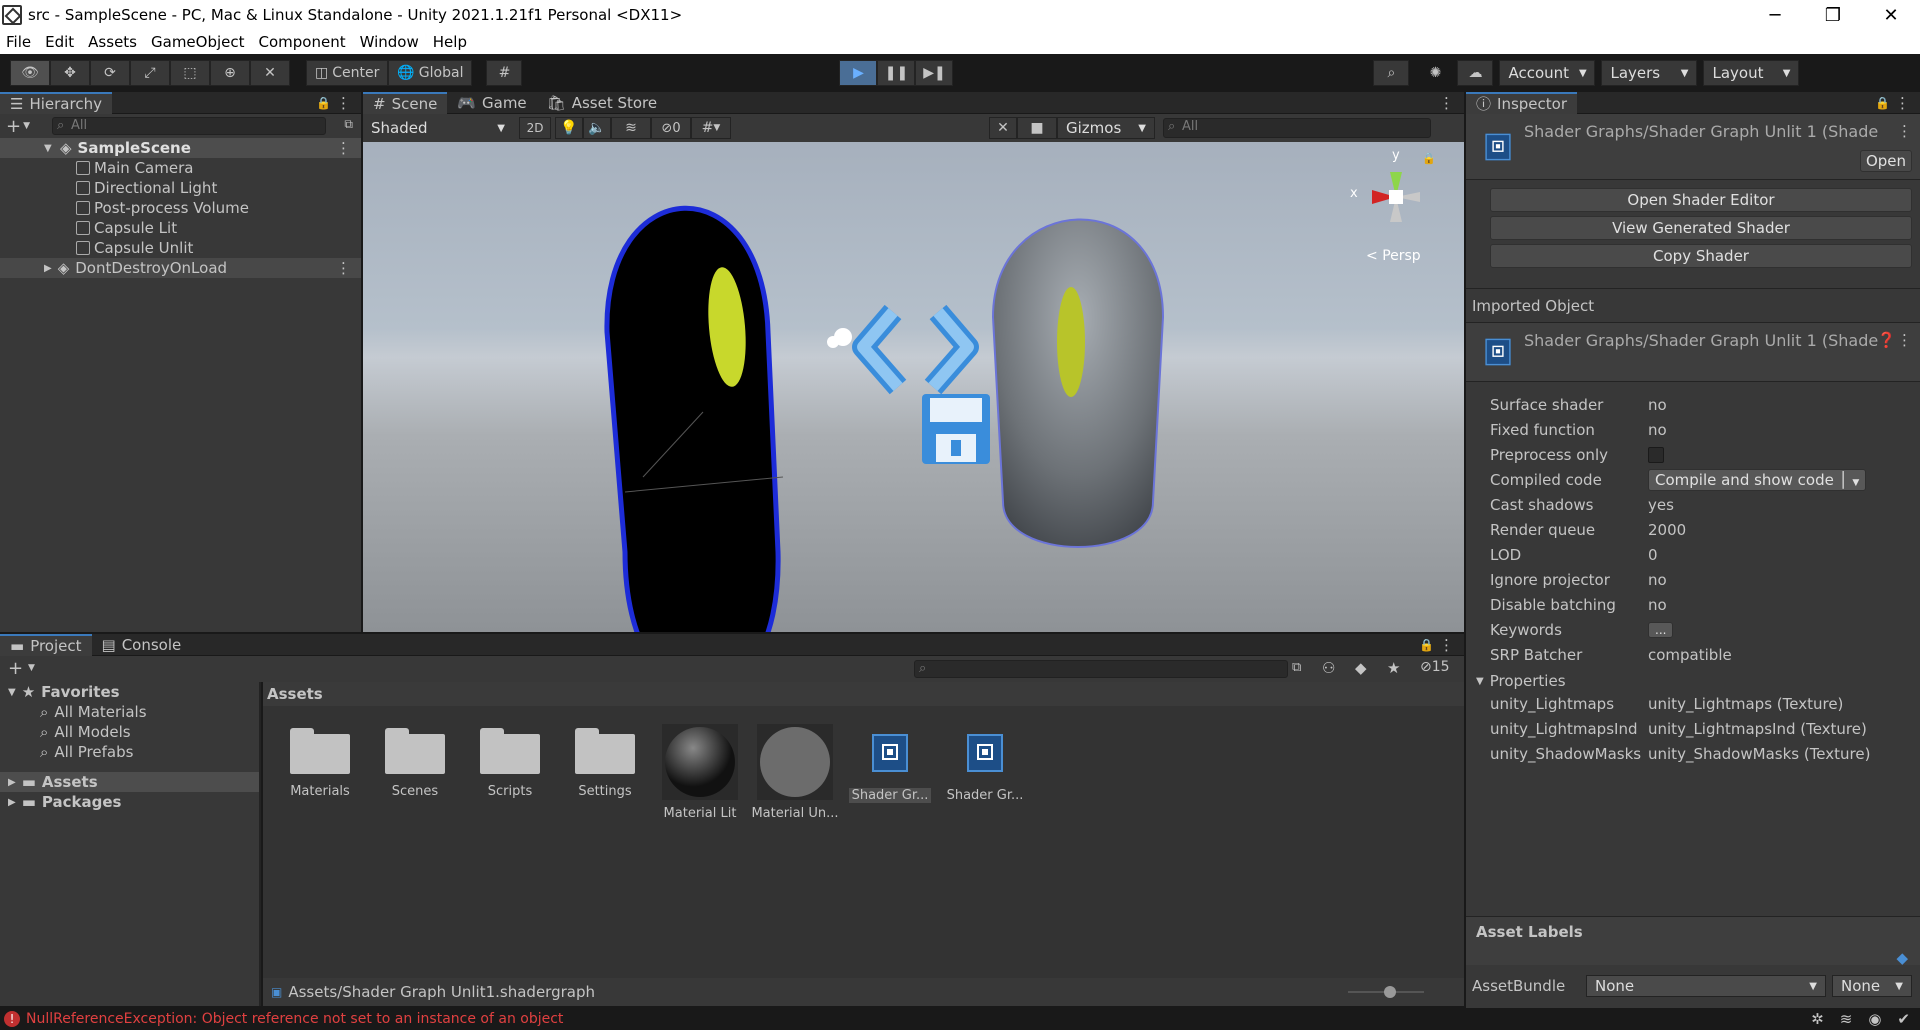 The image size is (1920, 1030). Describe the element at coordinates (1106, 128) in the screenshot. I see `gizmos-dropdown: Gizmos ▼` at that location.